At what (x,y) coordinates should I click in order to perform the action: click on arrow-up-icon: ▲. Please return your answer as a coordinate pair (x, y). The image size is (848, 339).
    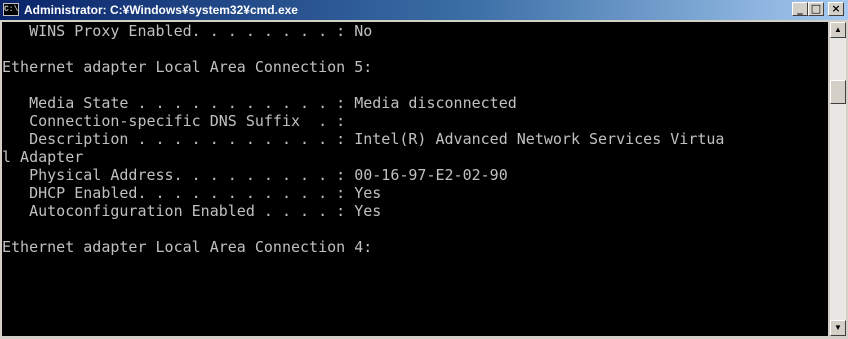
    Looking at the image, I should click on (838, 29).